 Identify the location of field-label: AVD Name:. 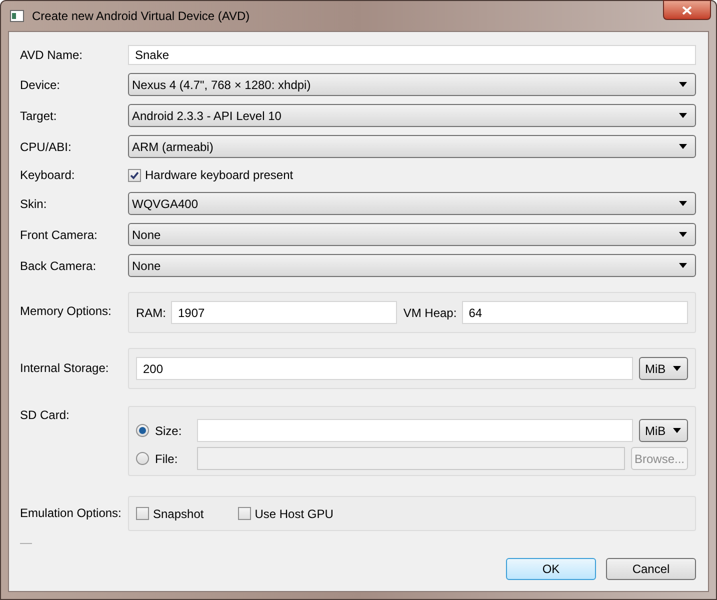
(52, 55).